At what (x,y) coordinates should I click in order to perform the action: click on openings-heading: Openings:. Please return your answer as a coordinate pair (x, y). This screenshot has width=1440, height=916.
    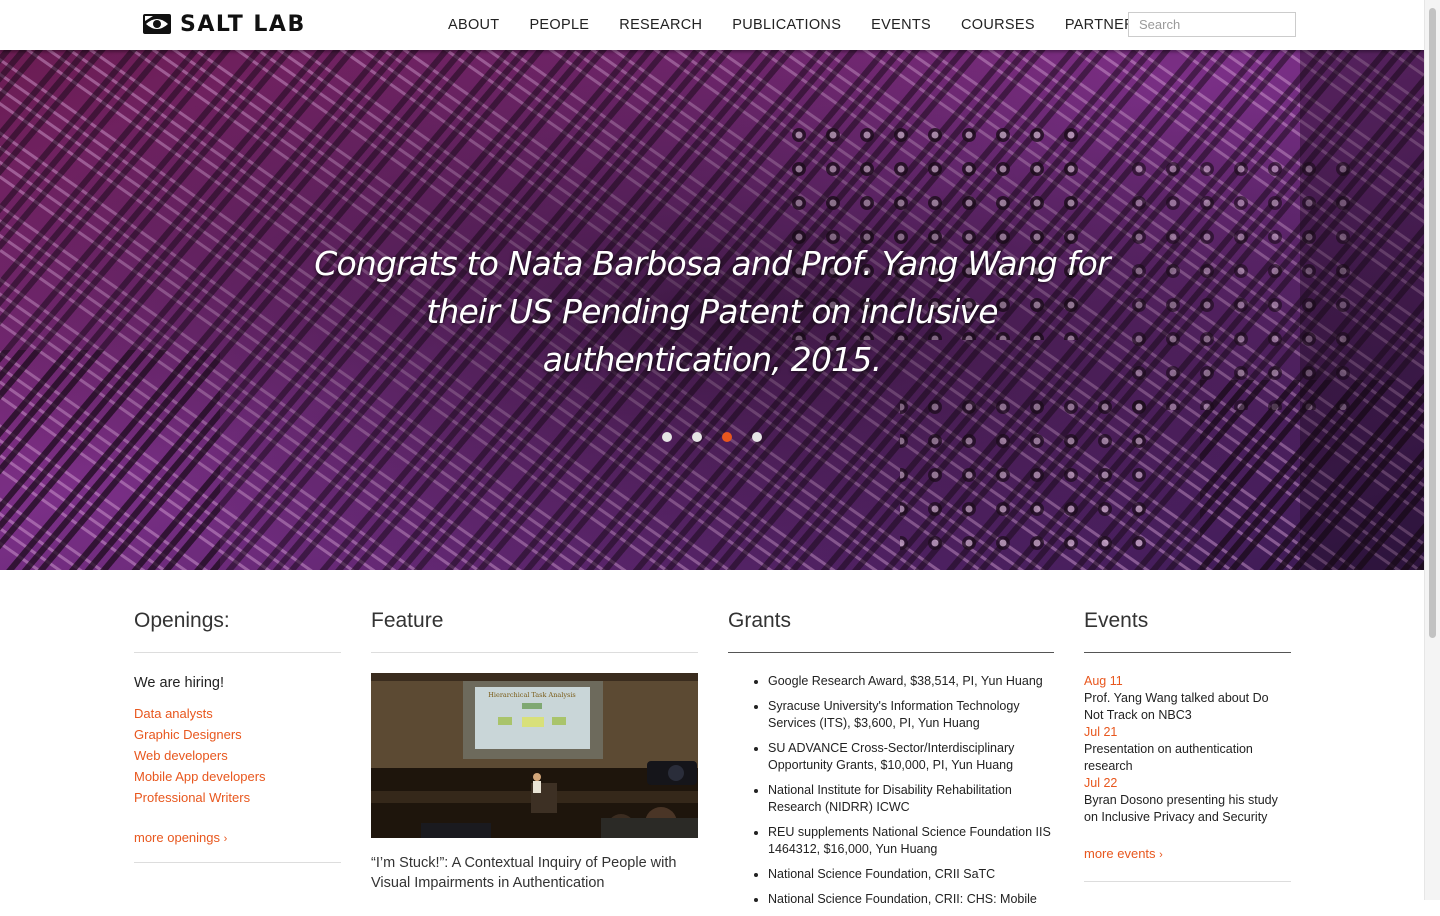
    Looking at the image, I should click on (182, 620).